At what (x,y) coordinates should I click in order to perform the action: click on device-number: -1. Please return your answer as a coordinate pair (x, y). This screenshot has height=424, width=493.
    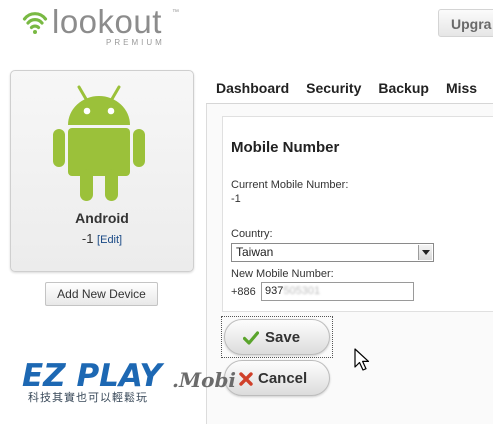
    Looking at the image, I should click on (87, 238).